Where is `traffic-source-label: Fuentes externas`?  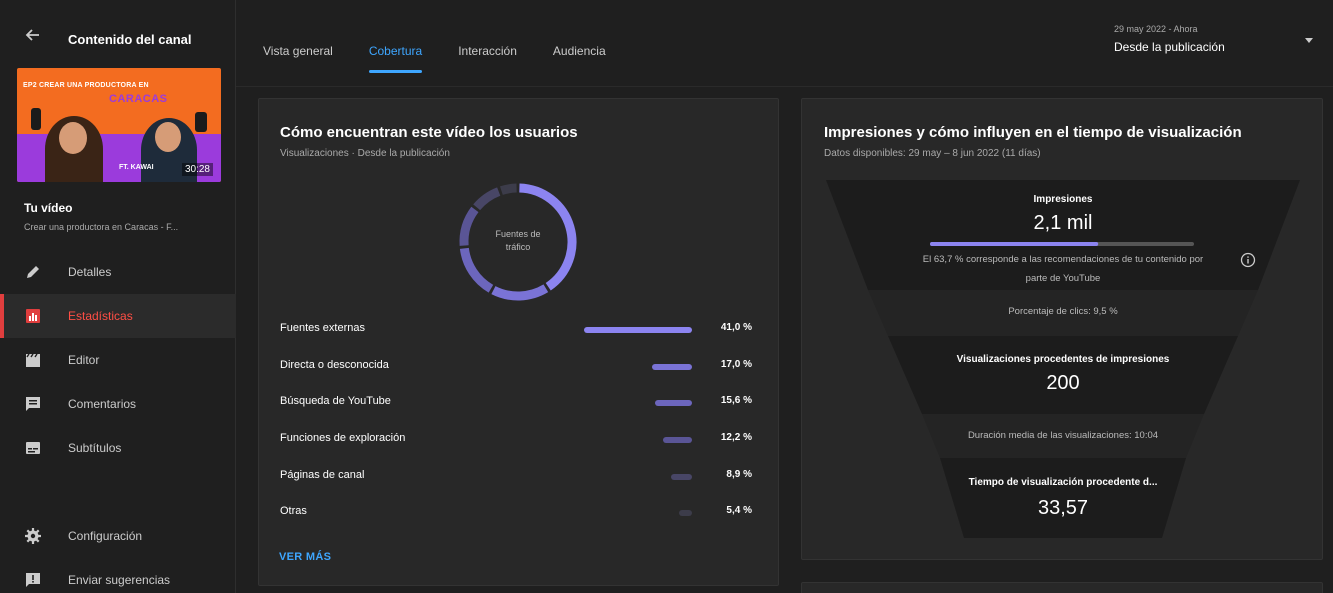
traffic-source-label: Fuentes externas is located at coordinates (322, 328).